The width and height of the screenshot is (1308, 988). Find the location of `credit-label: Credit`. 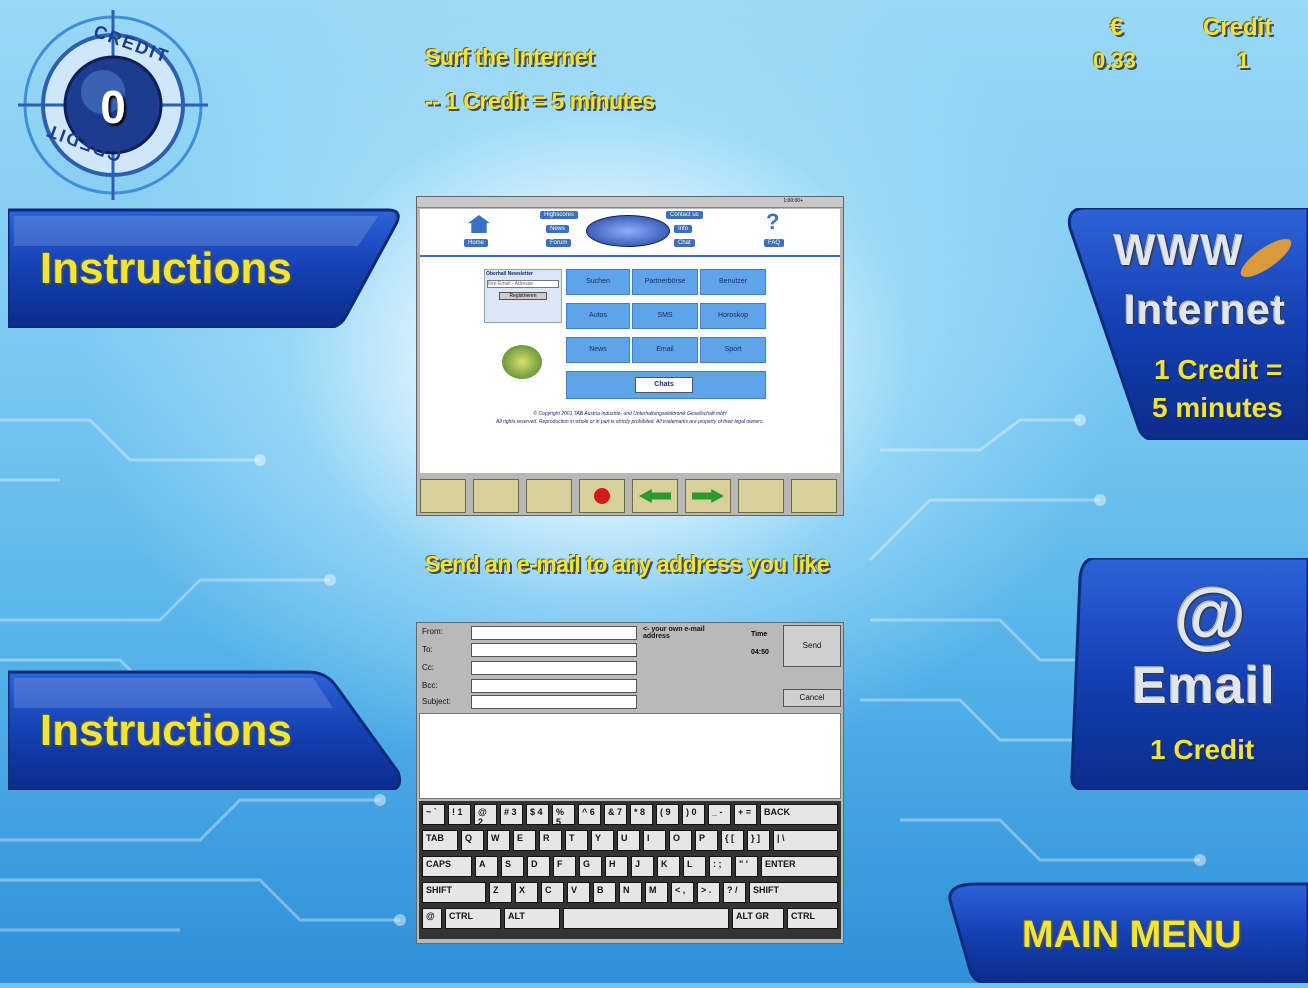

credit-label: Credit is located at coordinates (1238, 27).